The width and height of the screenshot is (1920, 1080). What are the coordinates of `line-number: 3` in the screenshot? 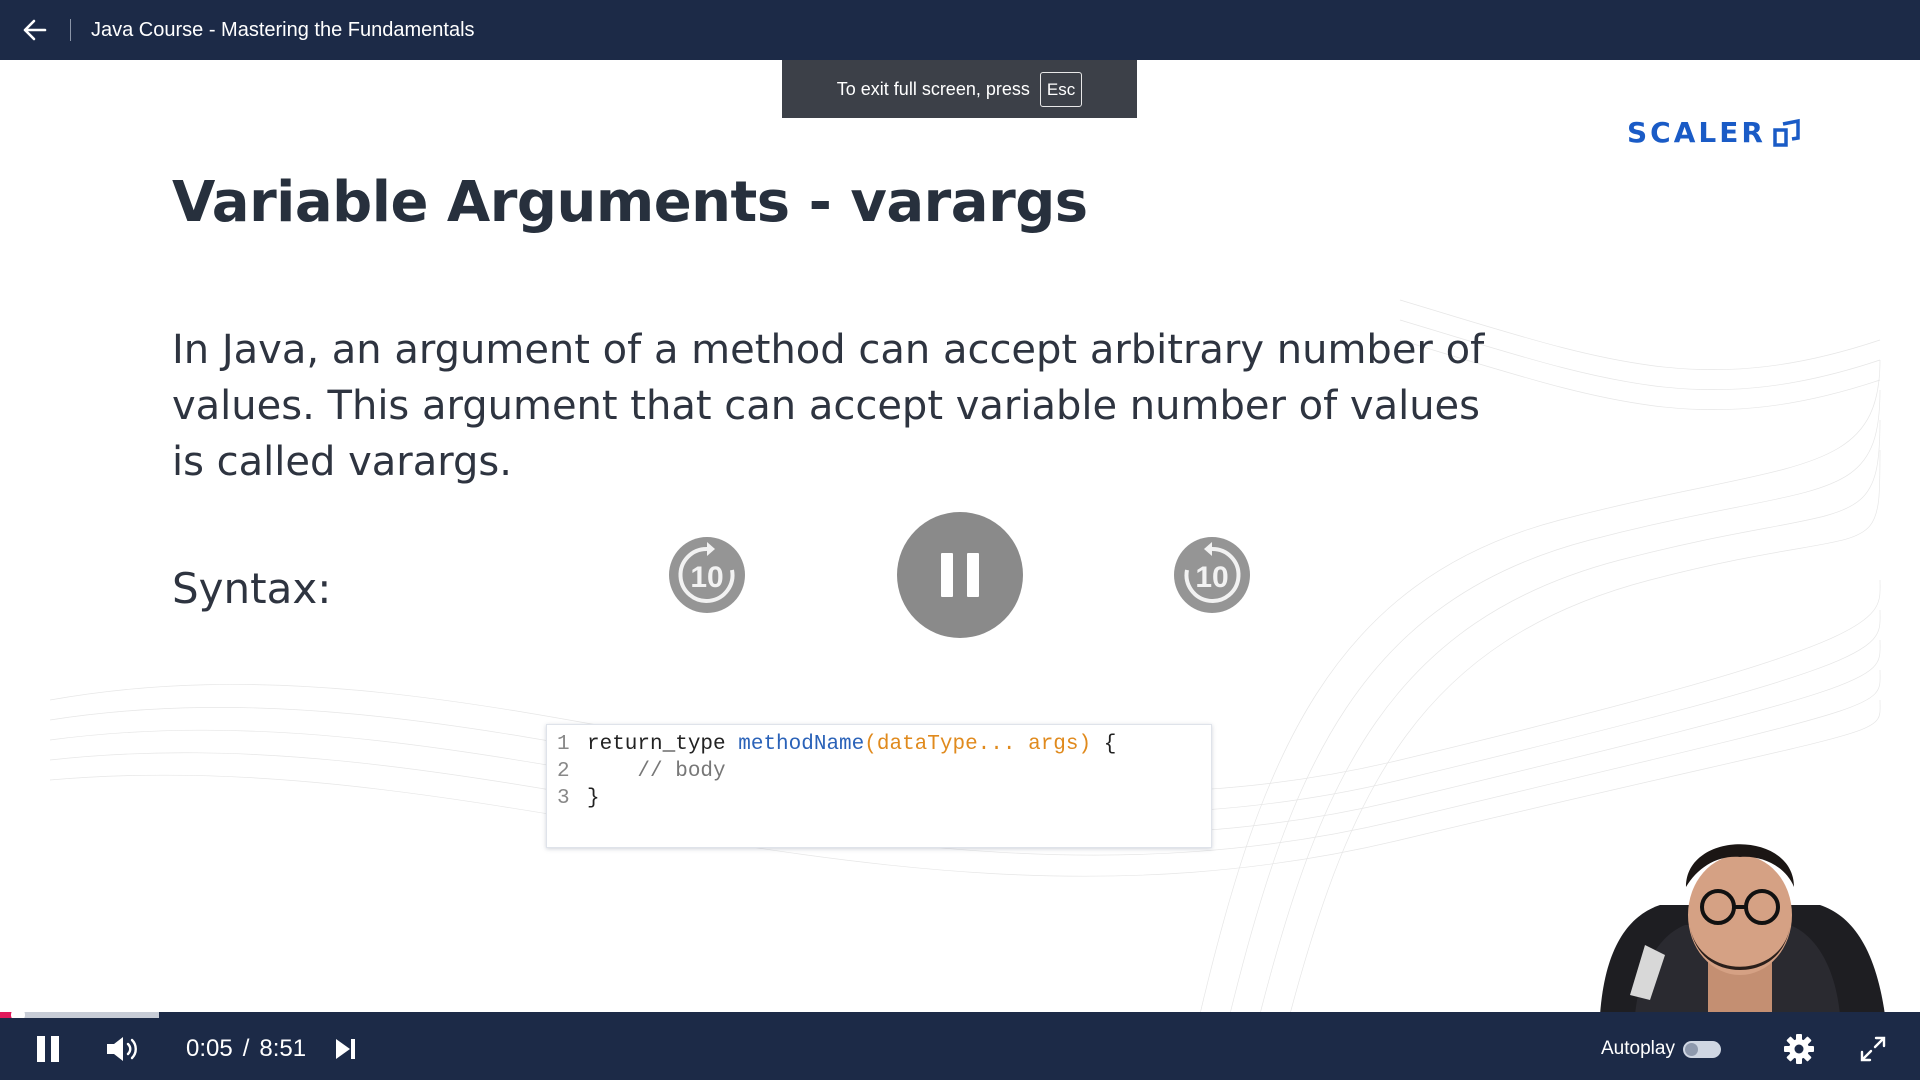 It's located at (563, 798).